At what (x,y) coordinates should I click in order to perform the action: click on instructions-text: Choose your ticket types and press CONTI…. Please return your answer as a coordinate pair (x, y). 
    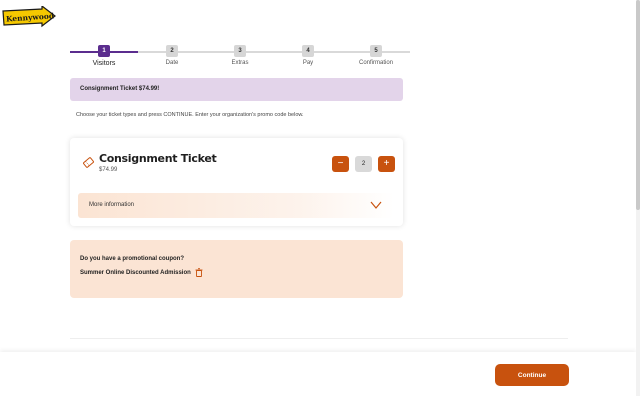
    Looking at the image, I should click on (190, 115).